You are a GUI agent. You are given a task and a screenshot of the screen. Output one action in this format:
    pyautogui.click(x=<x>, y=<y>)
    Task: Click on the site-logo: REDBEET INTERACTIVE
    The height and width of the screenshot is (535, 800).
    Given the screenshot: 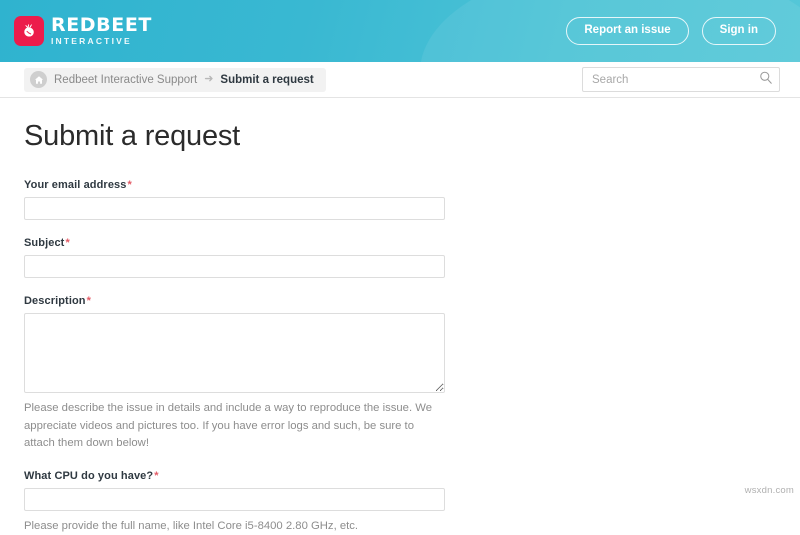 What is the action you would take?
    pyautogui.click(x=83, y=31)
    